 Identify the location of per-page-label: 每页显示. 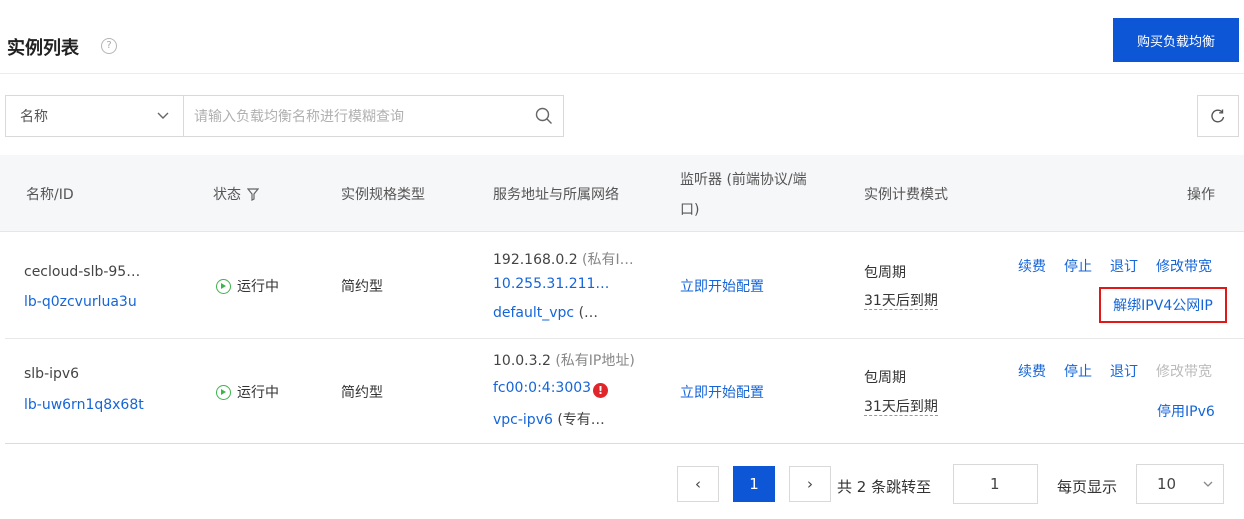
(1087, 487).